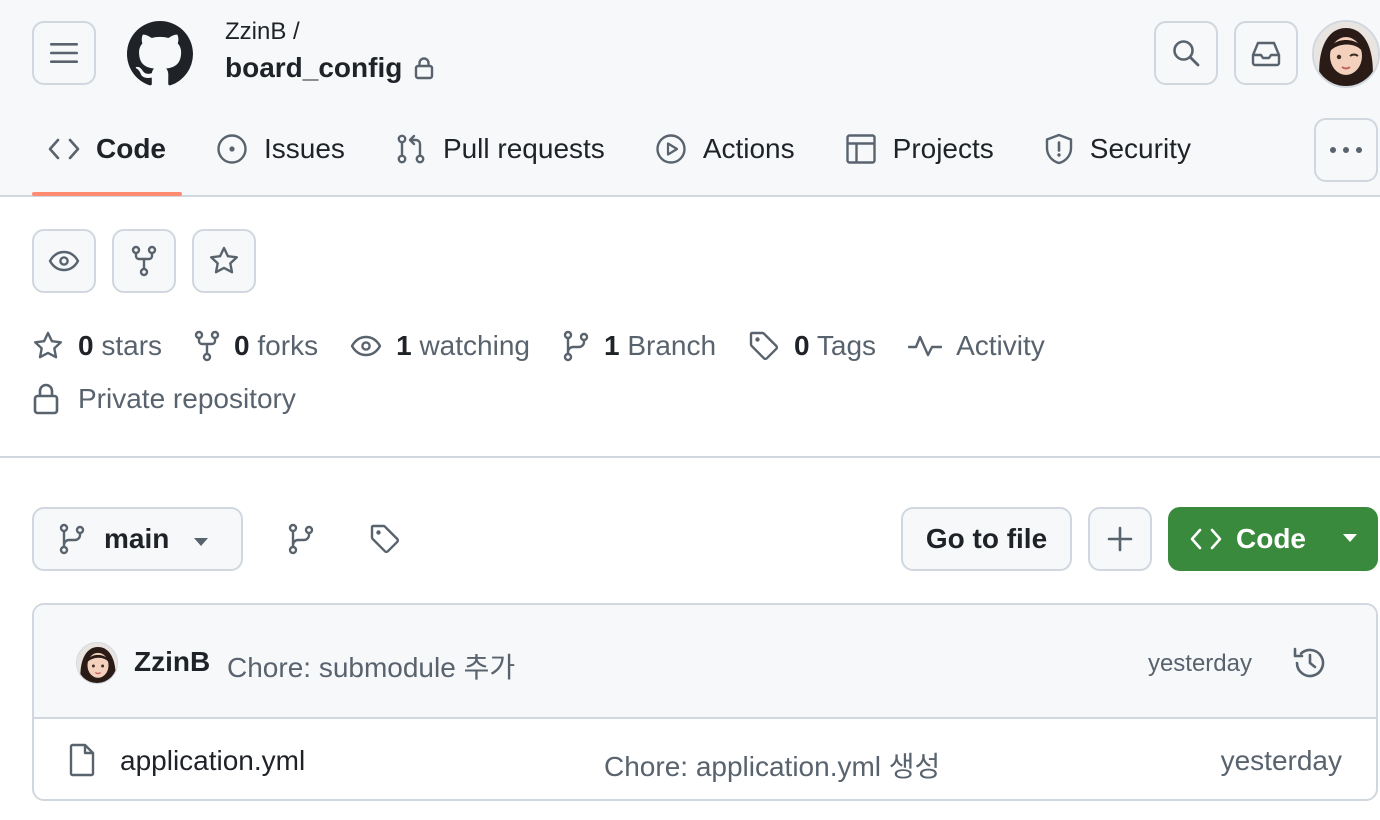  What do you see at coordinates (404, 345) in the screenshot?
I see `watching-count: 1` at bounding box center [404, 345].